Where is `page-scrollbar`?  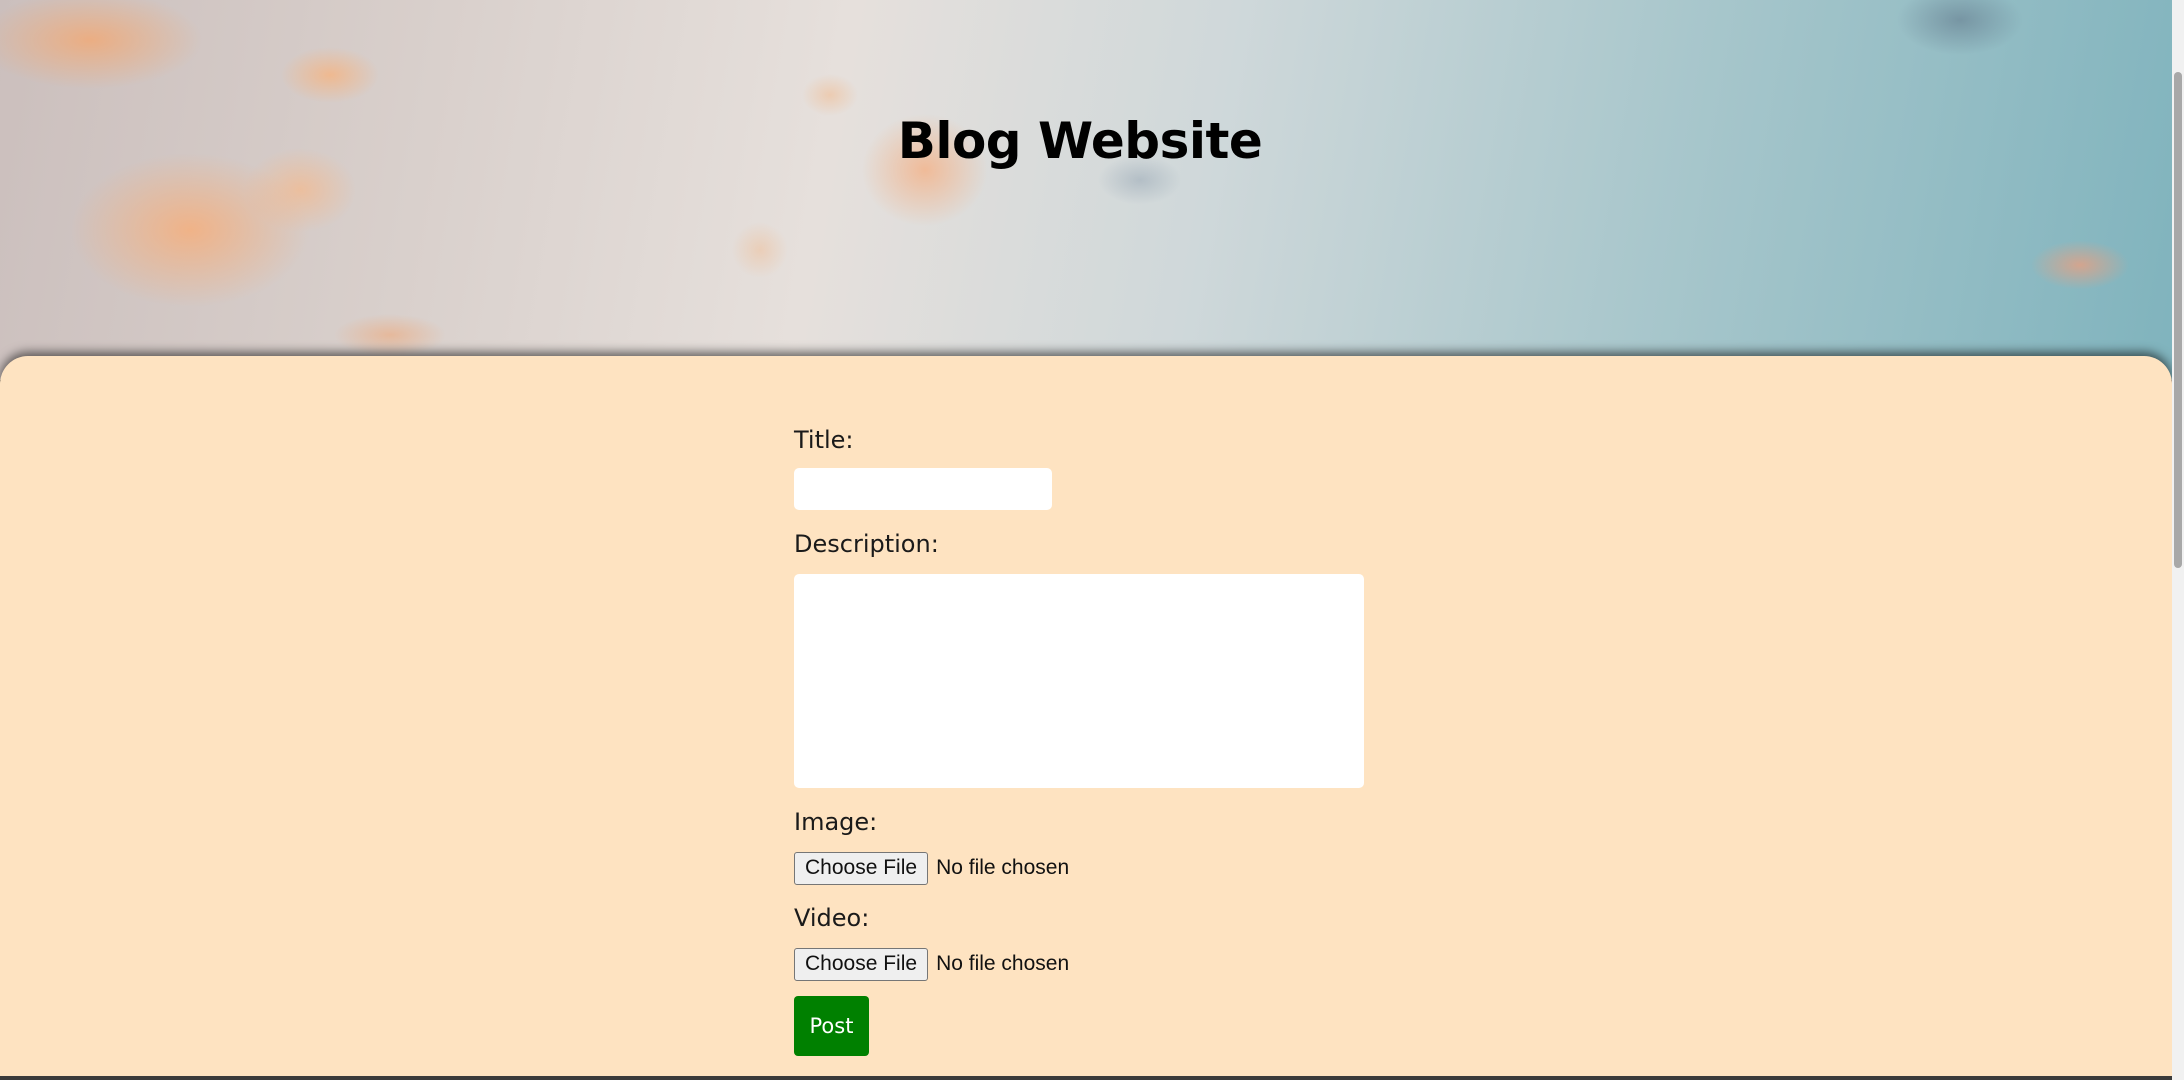 page-scrollbar is located at coordinates (2178, 540).